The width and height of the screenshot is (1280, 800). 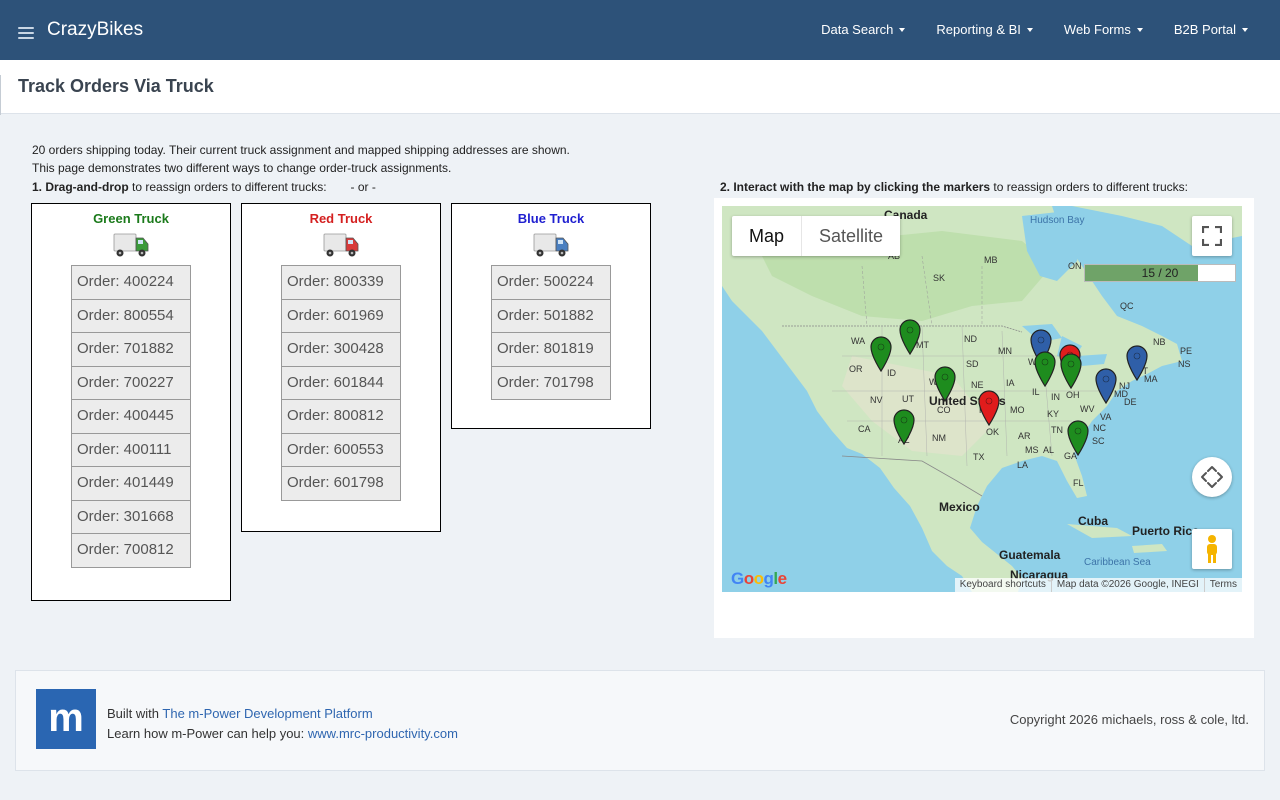 I want to click on fullscreen-button, so click(x=1212, y=236).